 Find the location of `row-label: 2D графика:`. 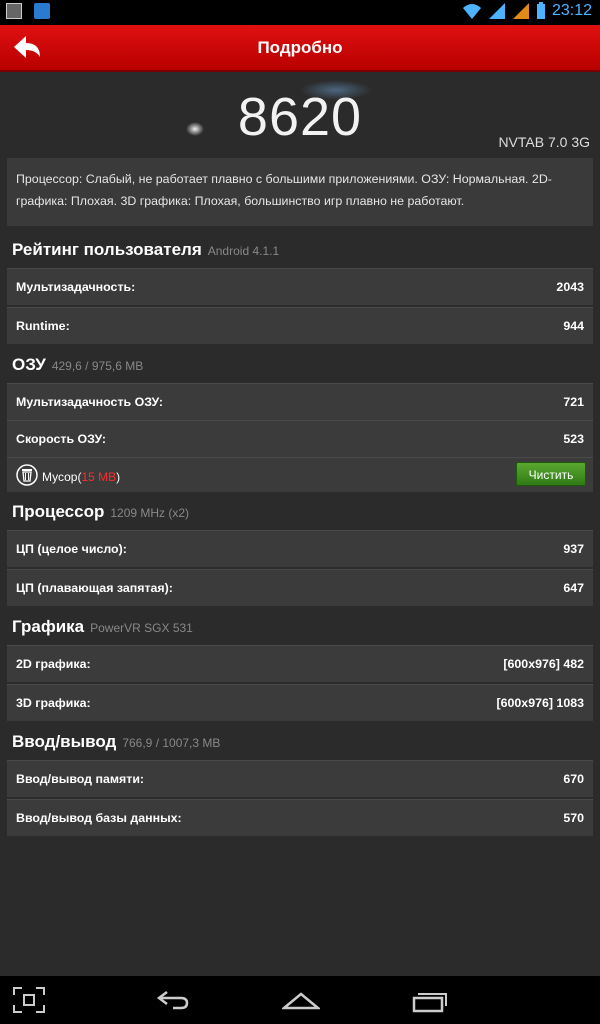

row-label: 2D графика: is located at coordinates (53, 664).